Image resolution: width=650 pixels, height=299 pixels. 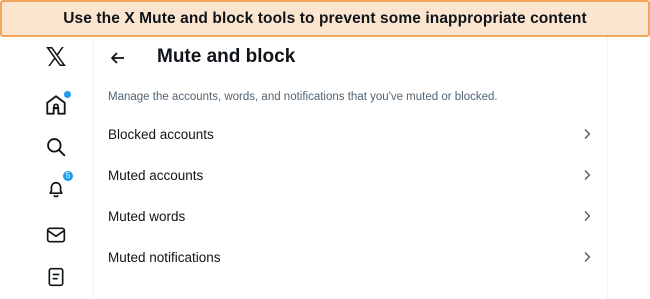 I want to click on search-icon, so click(x=56, y=147).